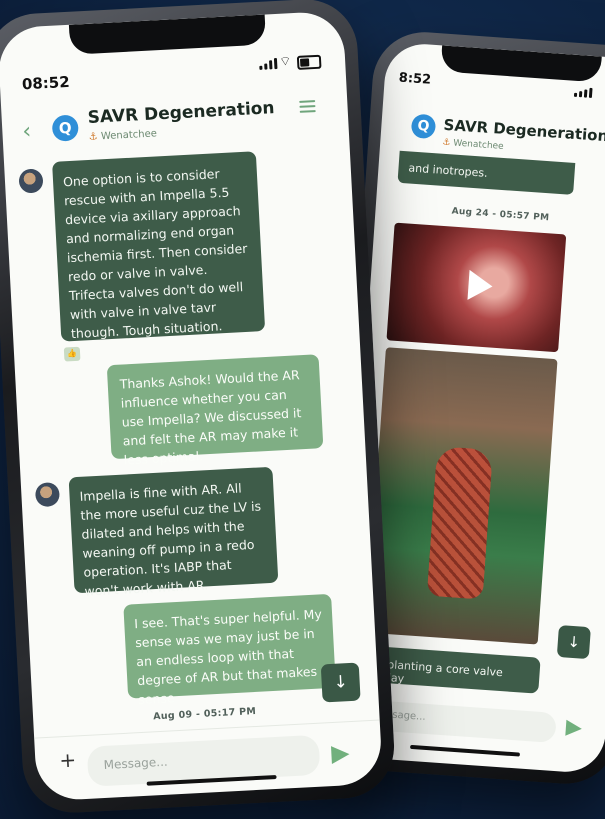 The height and width of the screenshot is (819, 605). I want to click on front-chat-location: ⚓ Wenatchee, so click(123, 135).